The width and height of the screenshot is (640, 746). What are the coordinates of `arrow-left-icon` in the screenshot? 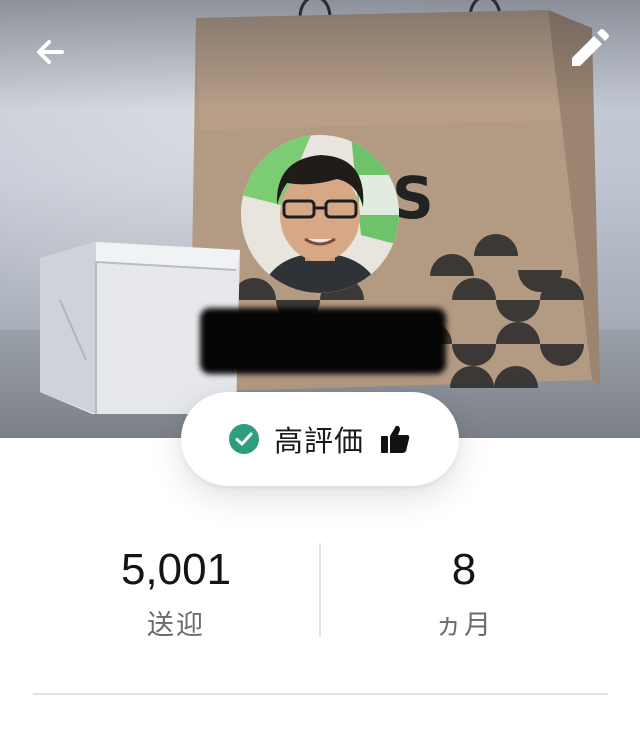 It's located at (50, 52).